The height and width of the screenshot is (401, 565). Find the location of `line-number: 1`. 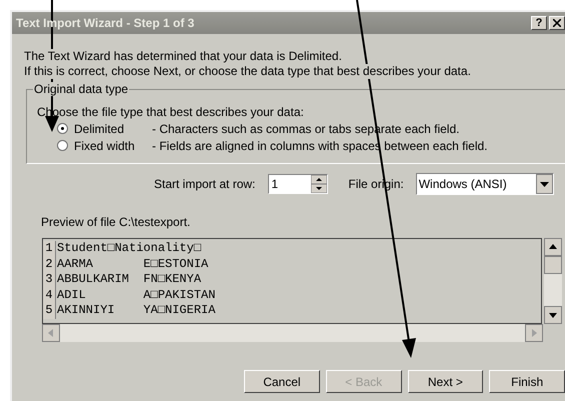

line-number: 1 is located at coordinates (49, 248).